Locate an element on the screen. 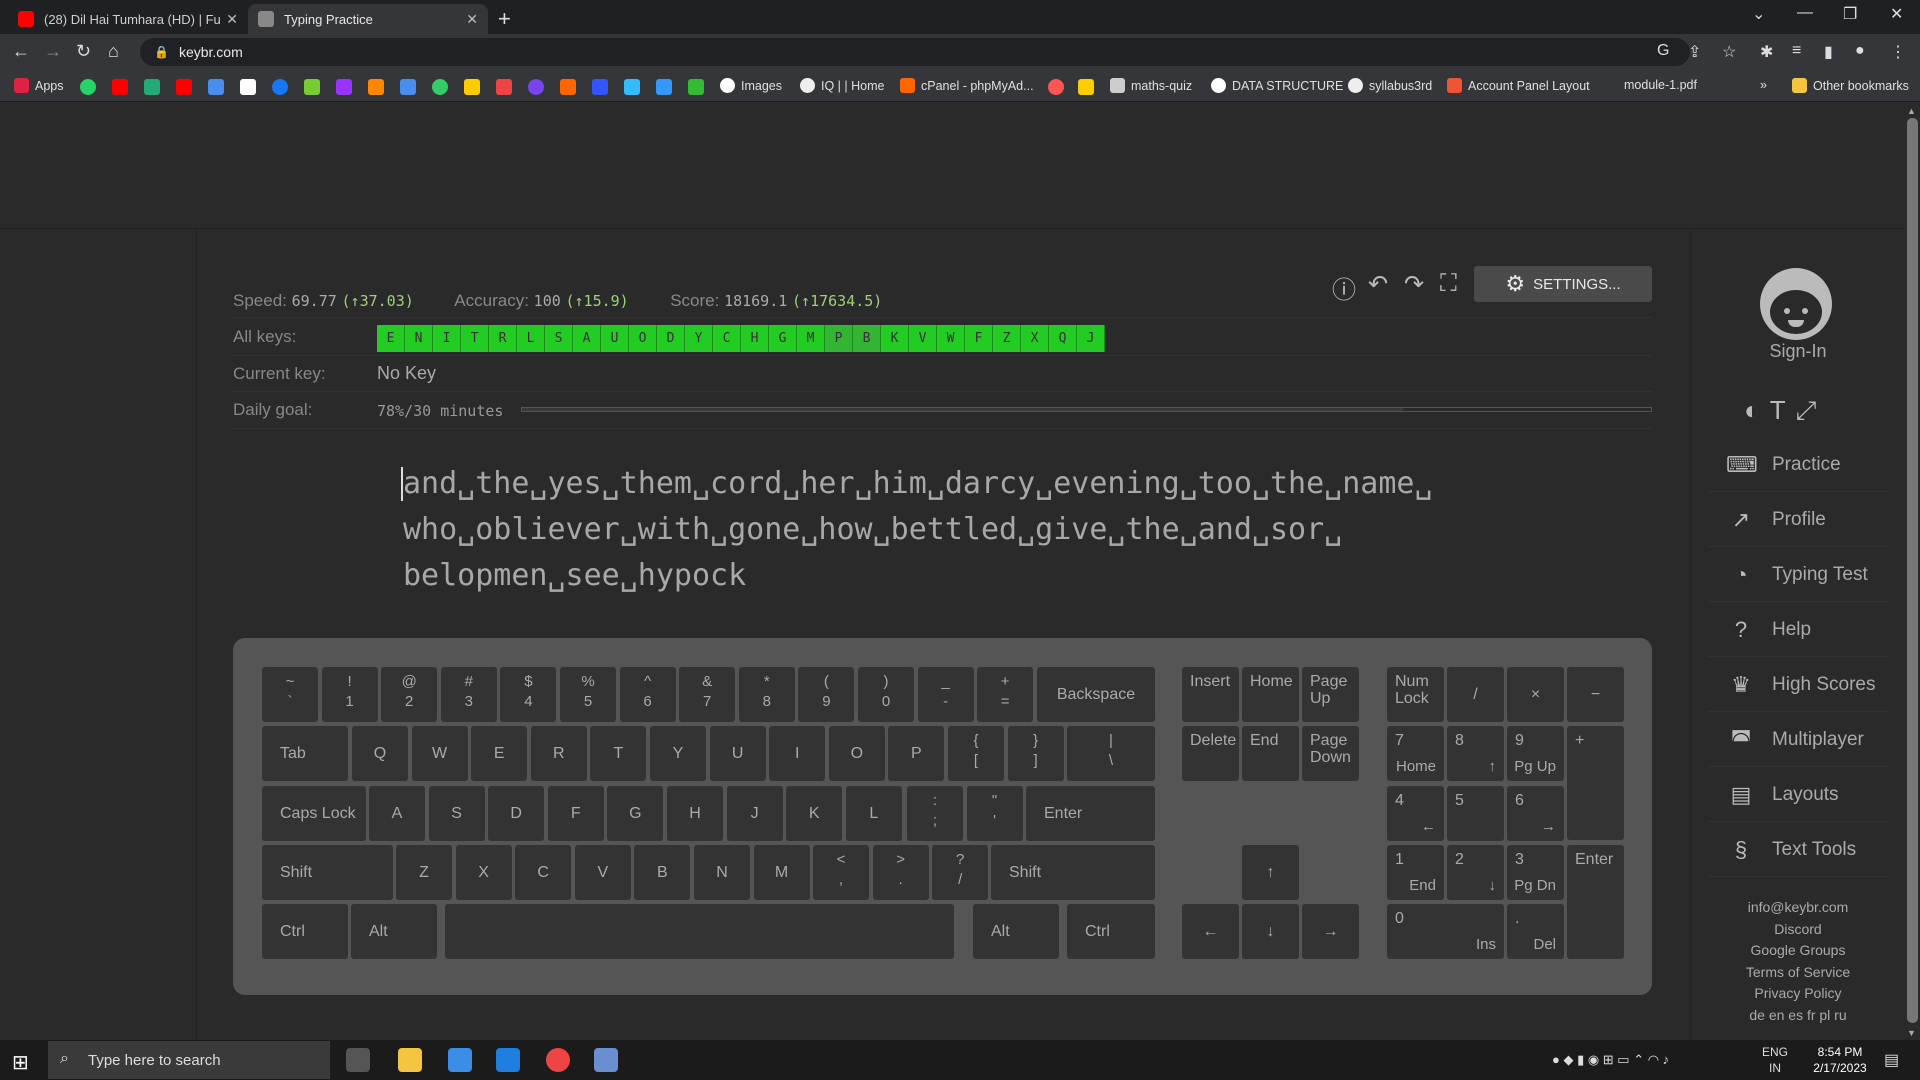 The image size is (1920, 1080). key-page-down: Page Down is located at coordinates (1330, 753).